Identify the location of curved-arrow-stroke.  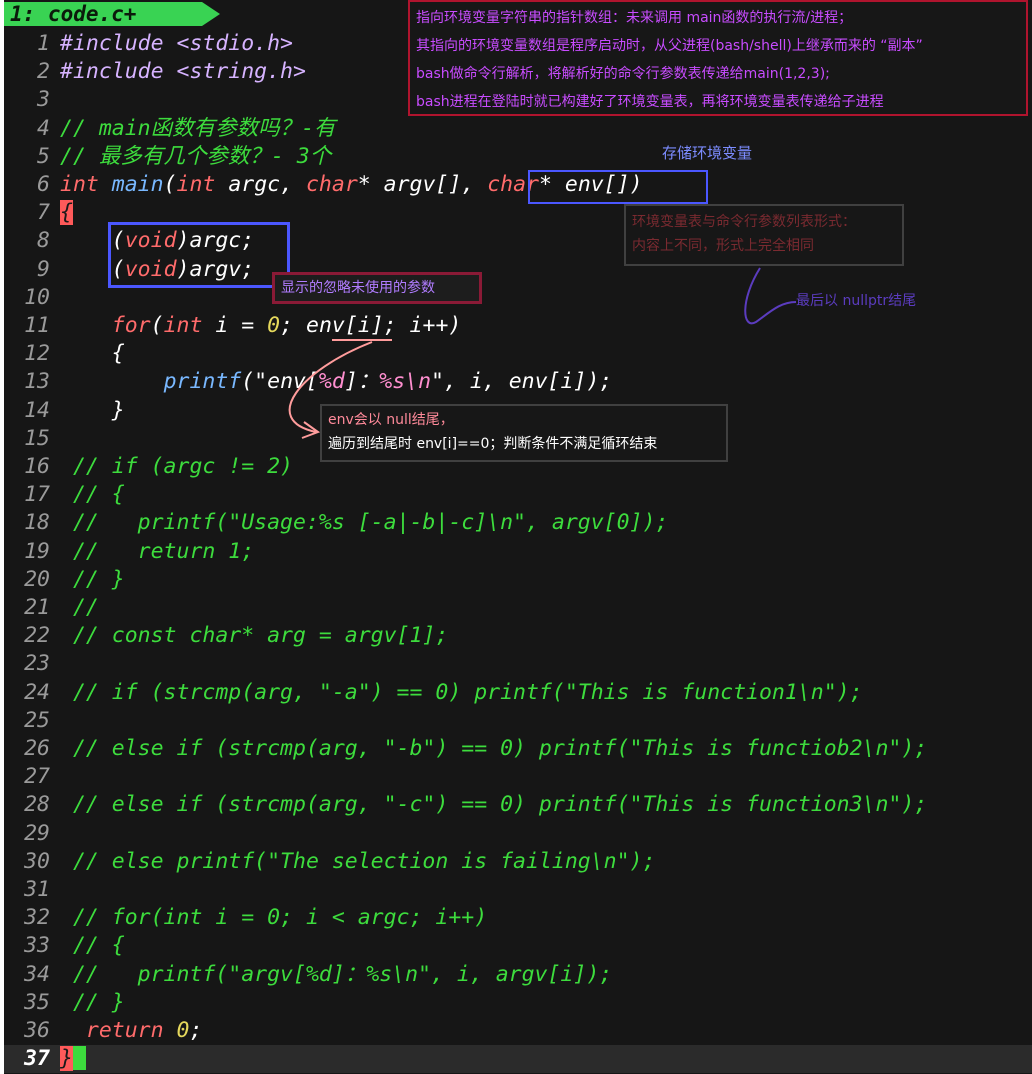
(330, 387).